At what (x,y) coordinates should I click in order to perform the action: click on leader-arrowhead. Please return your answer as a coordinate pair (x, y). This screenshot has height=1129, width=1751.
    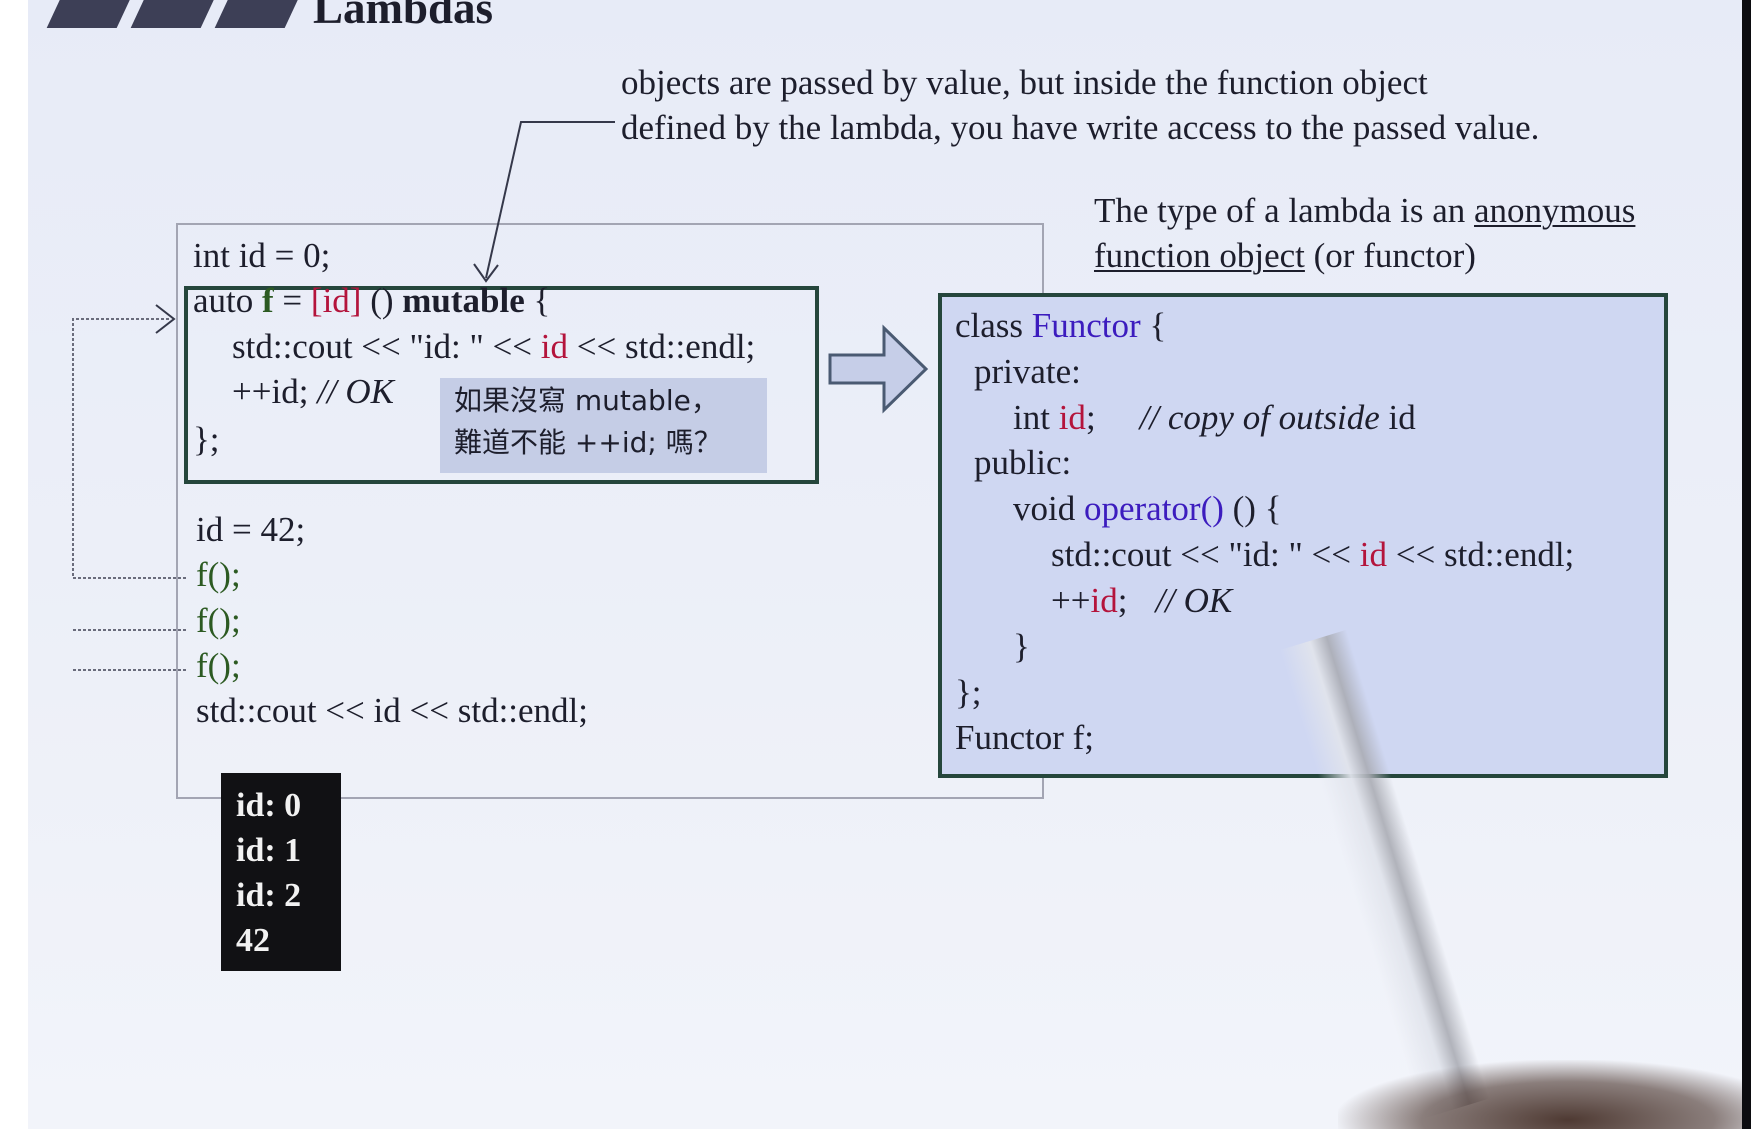
    Looking at the image, I should click on (486, 273).